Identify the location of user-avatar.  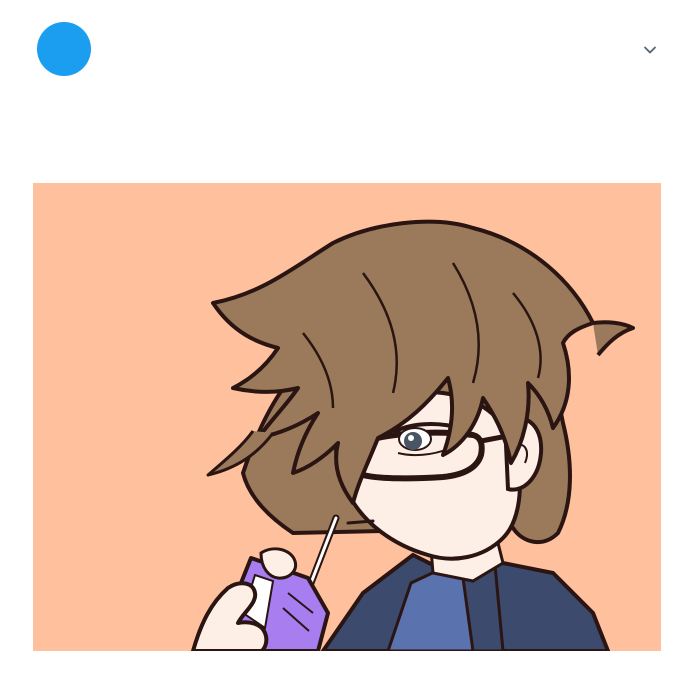
(64, 49).